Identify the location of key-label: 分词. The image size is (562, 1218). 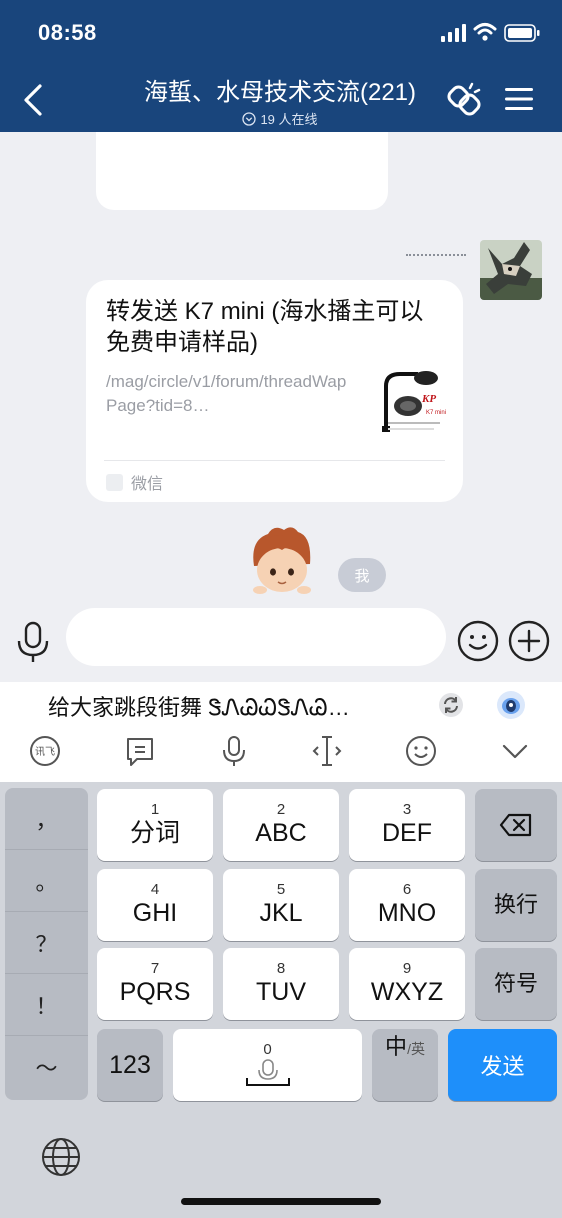
(154, 833).